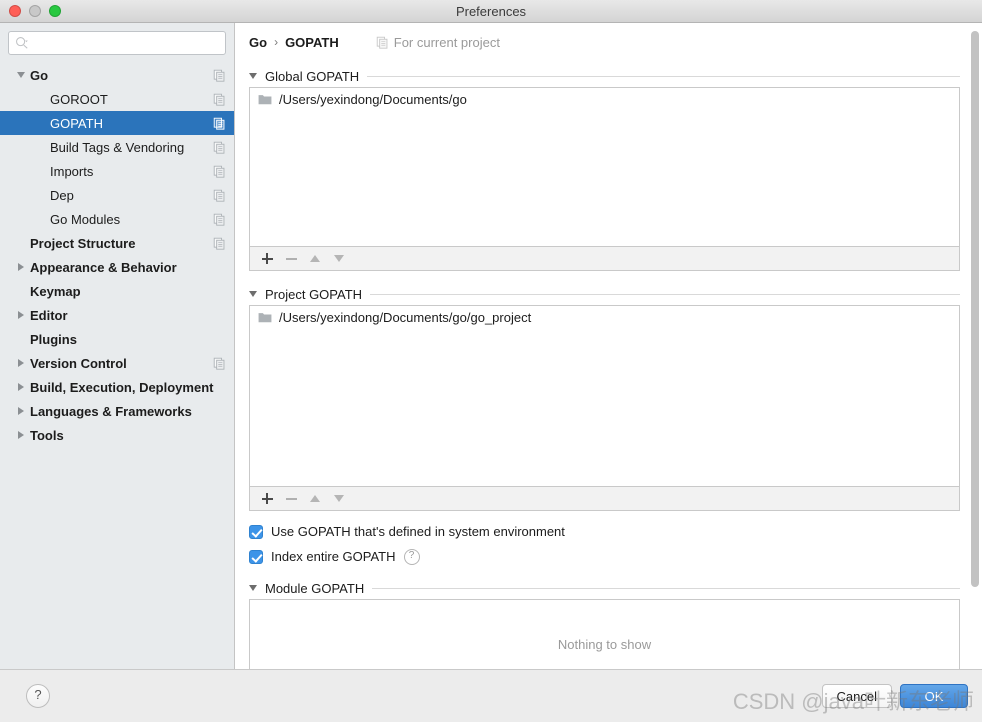 This screenshot has height=722, width=982. Describe the element at coordinates (975, 309) in the screenshot. I see `scrollbar-thumb` at that location.